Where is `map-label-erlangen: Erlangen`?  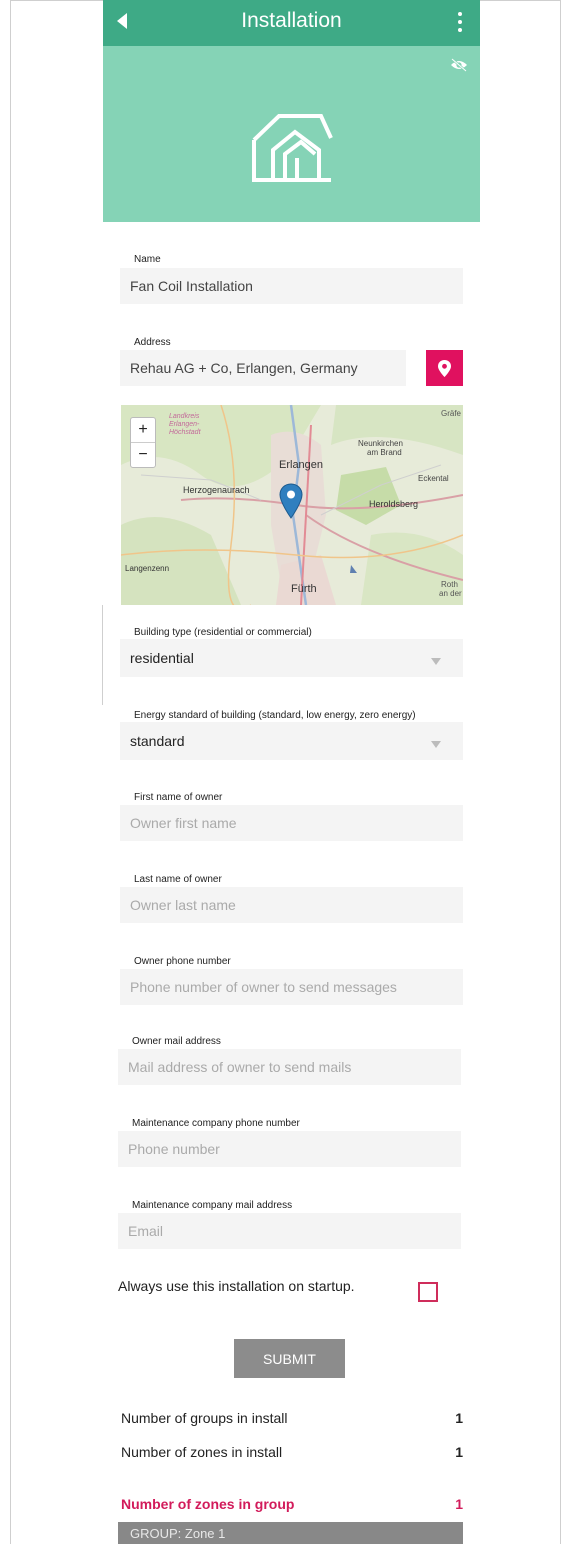
map-label-erlangen: Erlangen is located at coordinates (301, 465).